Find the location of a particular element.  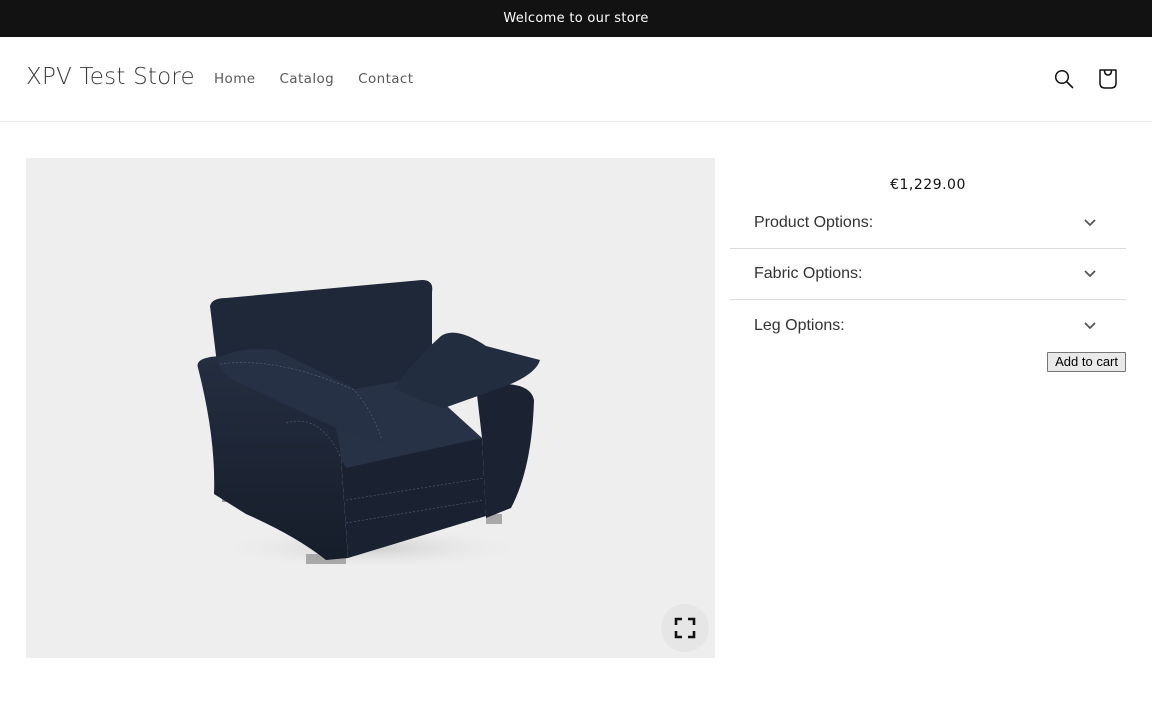

nav-catalog: Catalog is located at coordinates (306, 79).